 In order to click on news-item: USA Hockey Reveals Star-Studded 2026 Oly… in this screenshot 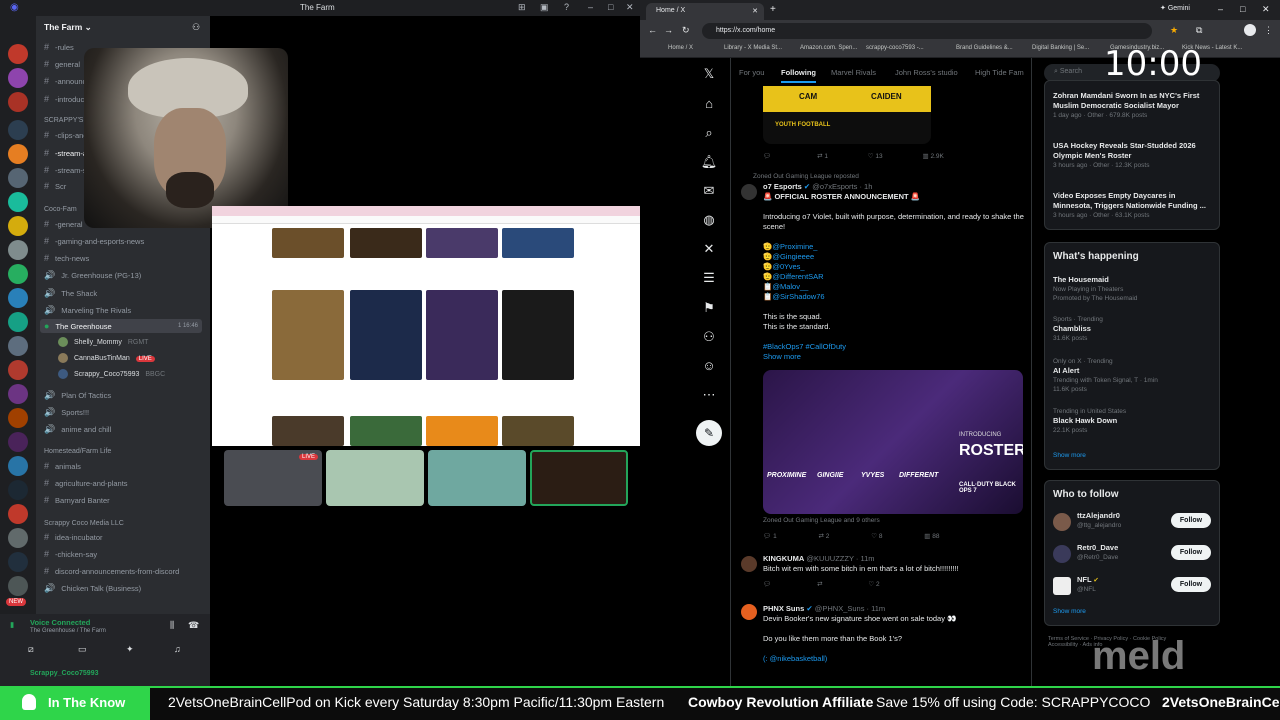, I will do `click(1133, 155)`.